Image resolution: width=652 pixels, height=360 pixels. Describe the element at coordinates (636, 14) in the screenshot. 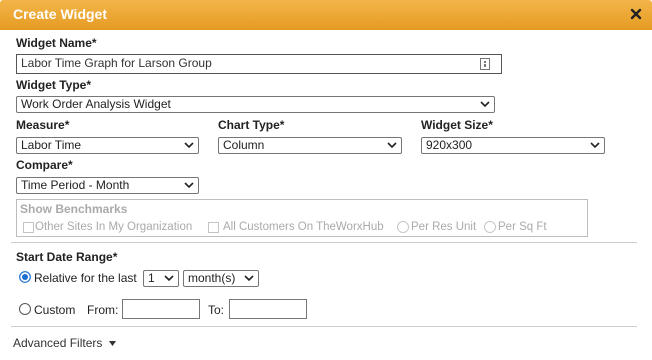

I see `close-icon` at that location.